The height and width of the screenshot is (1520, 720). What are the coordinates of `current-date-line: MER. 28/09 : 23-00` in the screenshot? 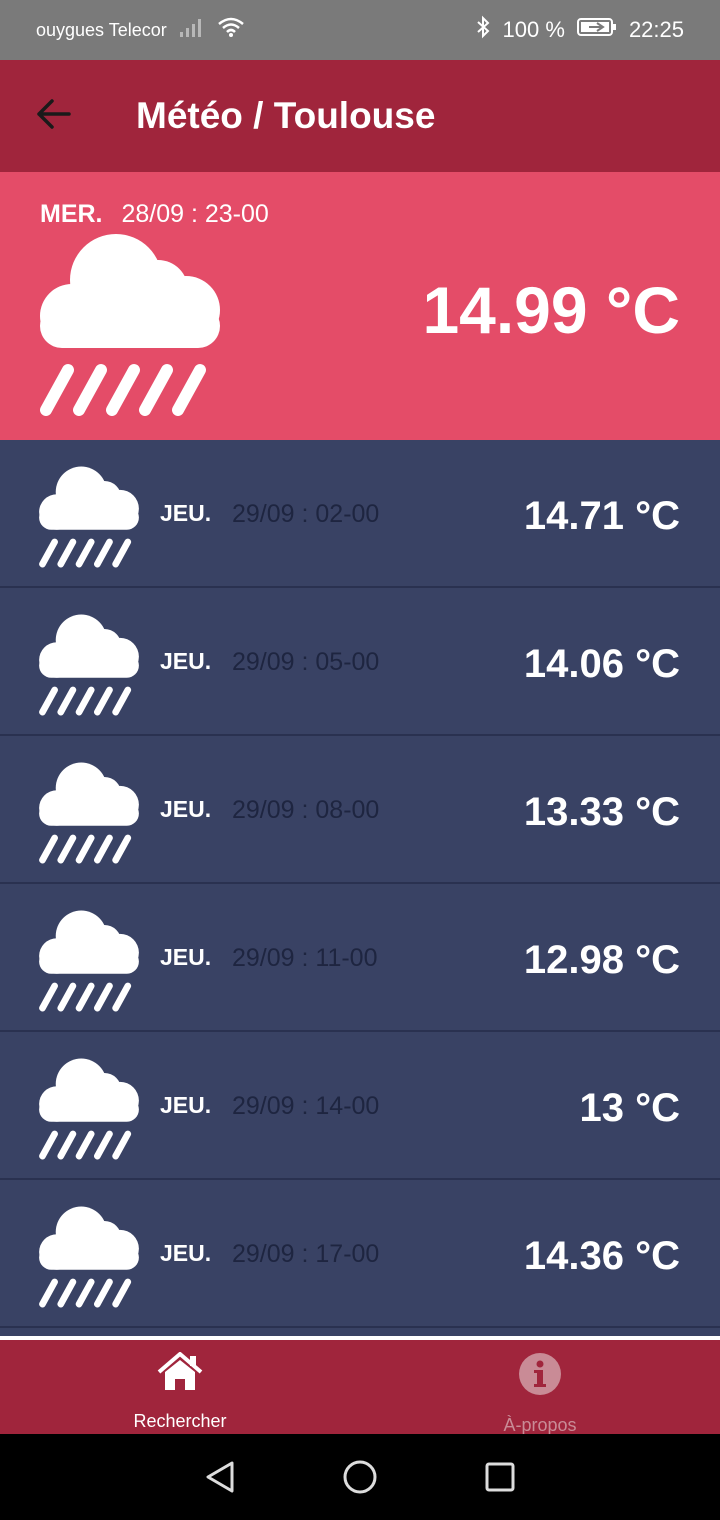 It's located at (154, 214).